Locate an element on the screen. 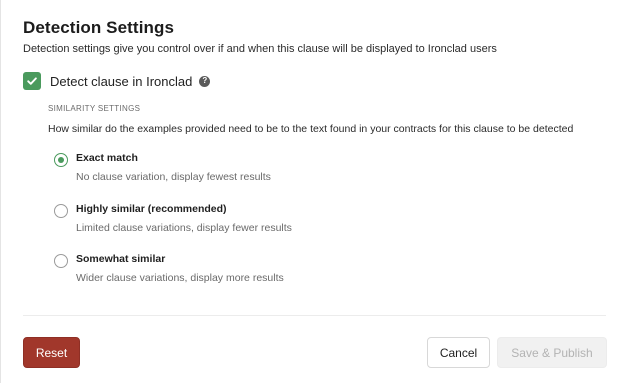  page-title: Detection Settings is located at coordinates (99, 27).